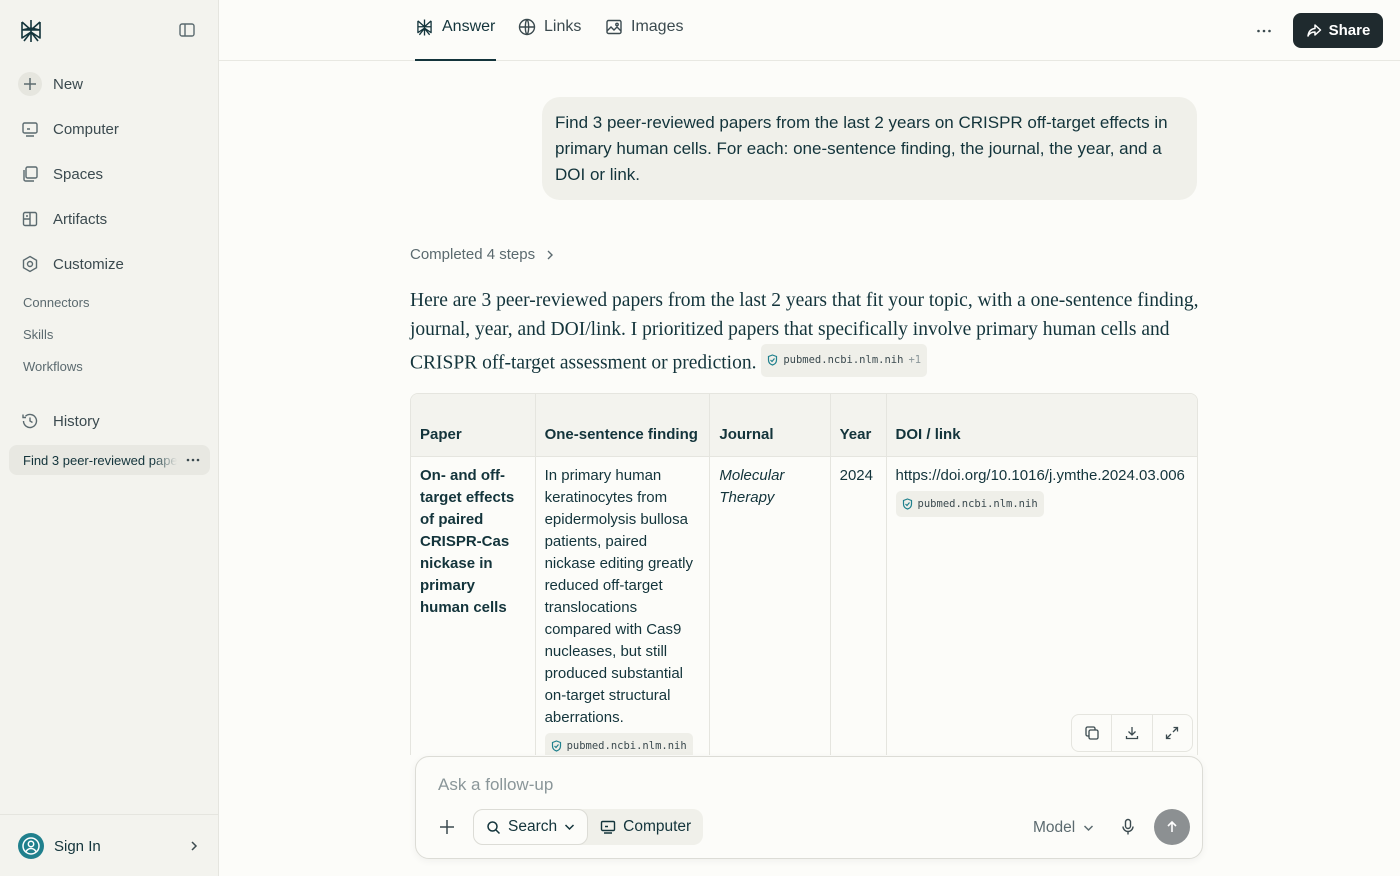 The image size is (1400, 876). I want to click on citation-extra-count: +1, so click(915, 360).